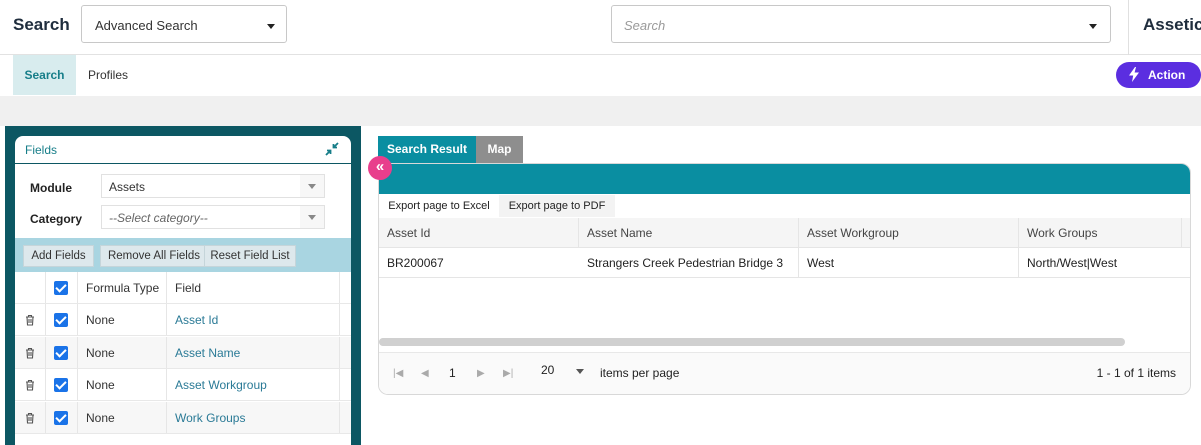 The width and height of the screenshot is (1201, 445). Describe the element at coordinates (122, 288) in the screenshot. I see `column-header-formula-type: Formula Type` at that location.